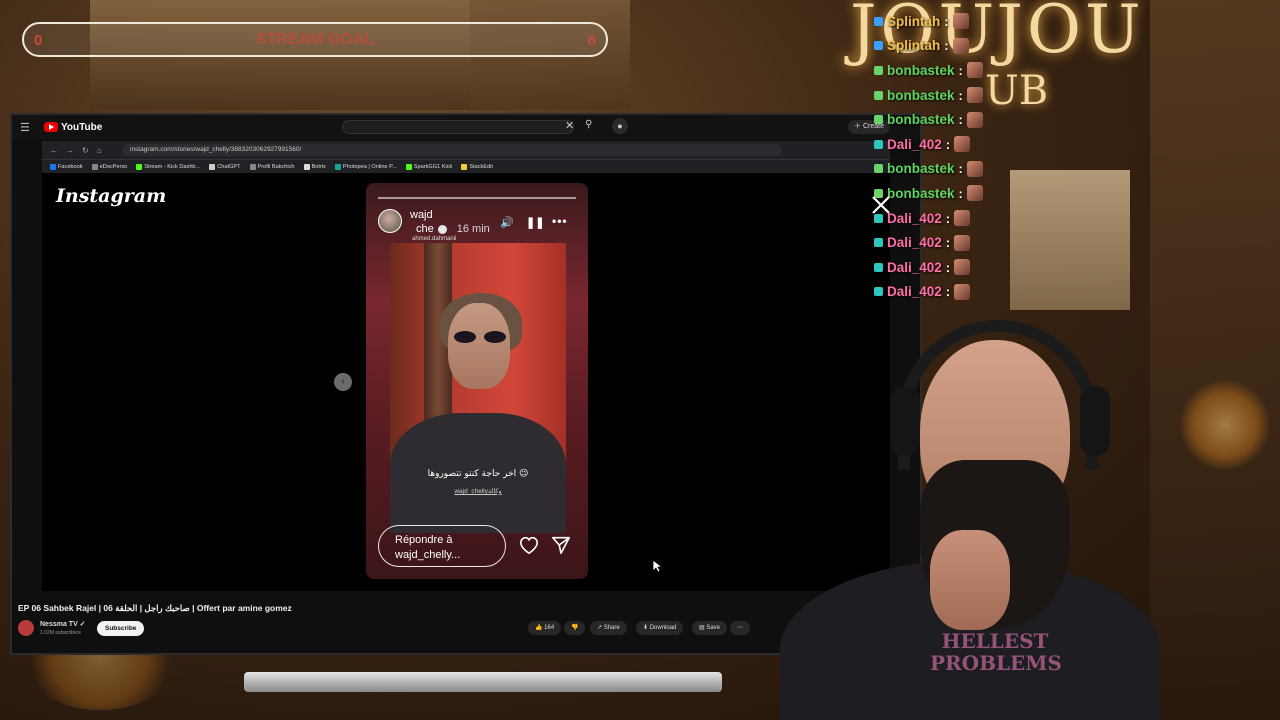  I want to click on bookmark-label: Botrix, so click(318, 166).